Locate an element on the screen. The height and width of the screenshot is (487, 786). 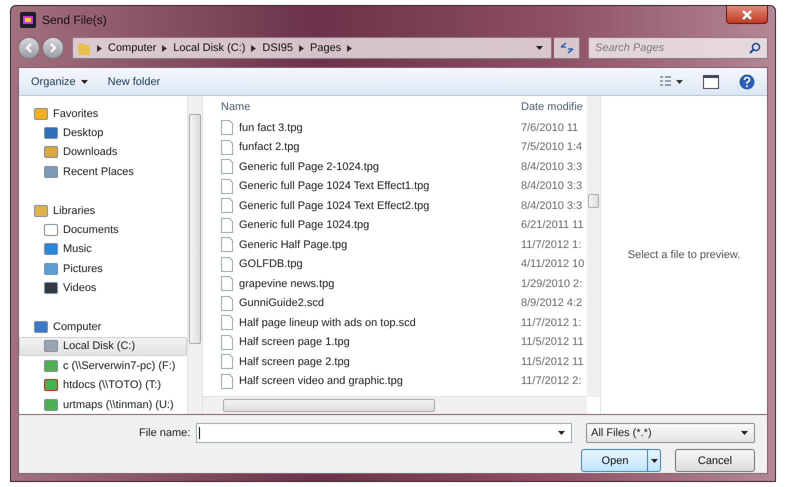
file-item: Half screen video and graphic.tpg is located at coordinates (371, 381).